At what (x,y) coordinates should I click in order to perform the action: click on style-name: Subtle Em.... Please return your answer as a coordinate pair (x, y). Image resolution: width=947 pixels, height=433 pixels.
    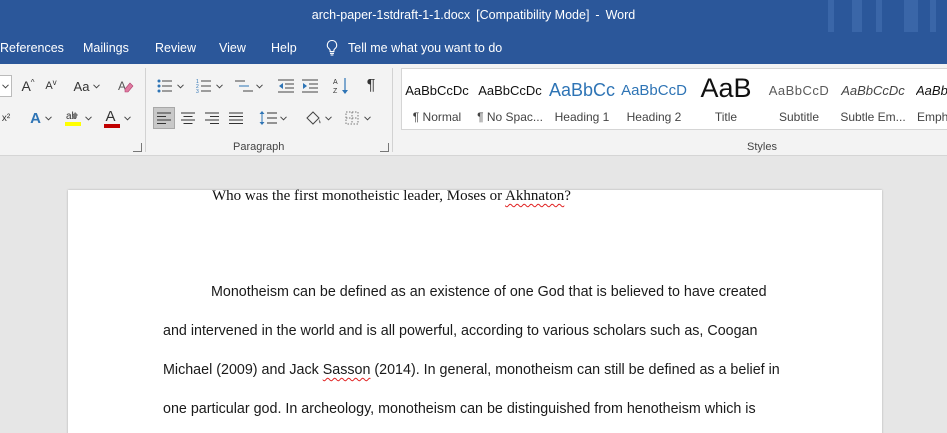
    Looking at the image, I should click on (873, 117).